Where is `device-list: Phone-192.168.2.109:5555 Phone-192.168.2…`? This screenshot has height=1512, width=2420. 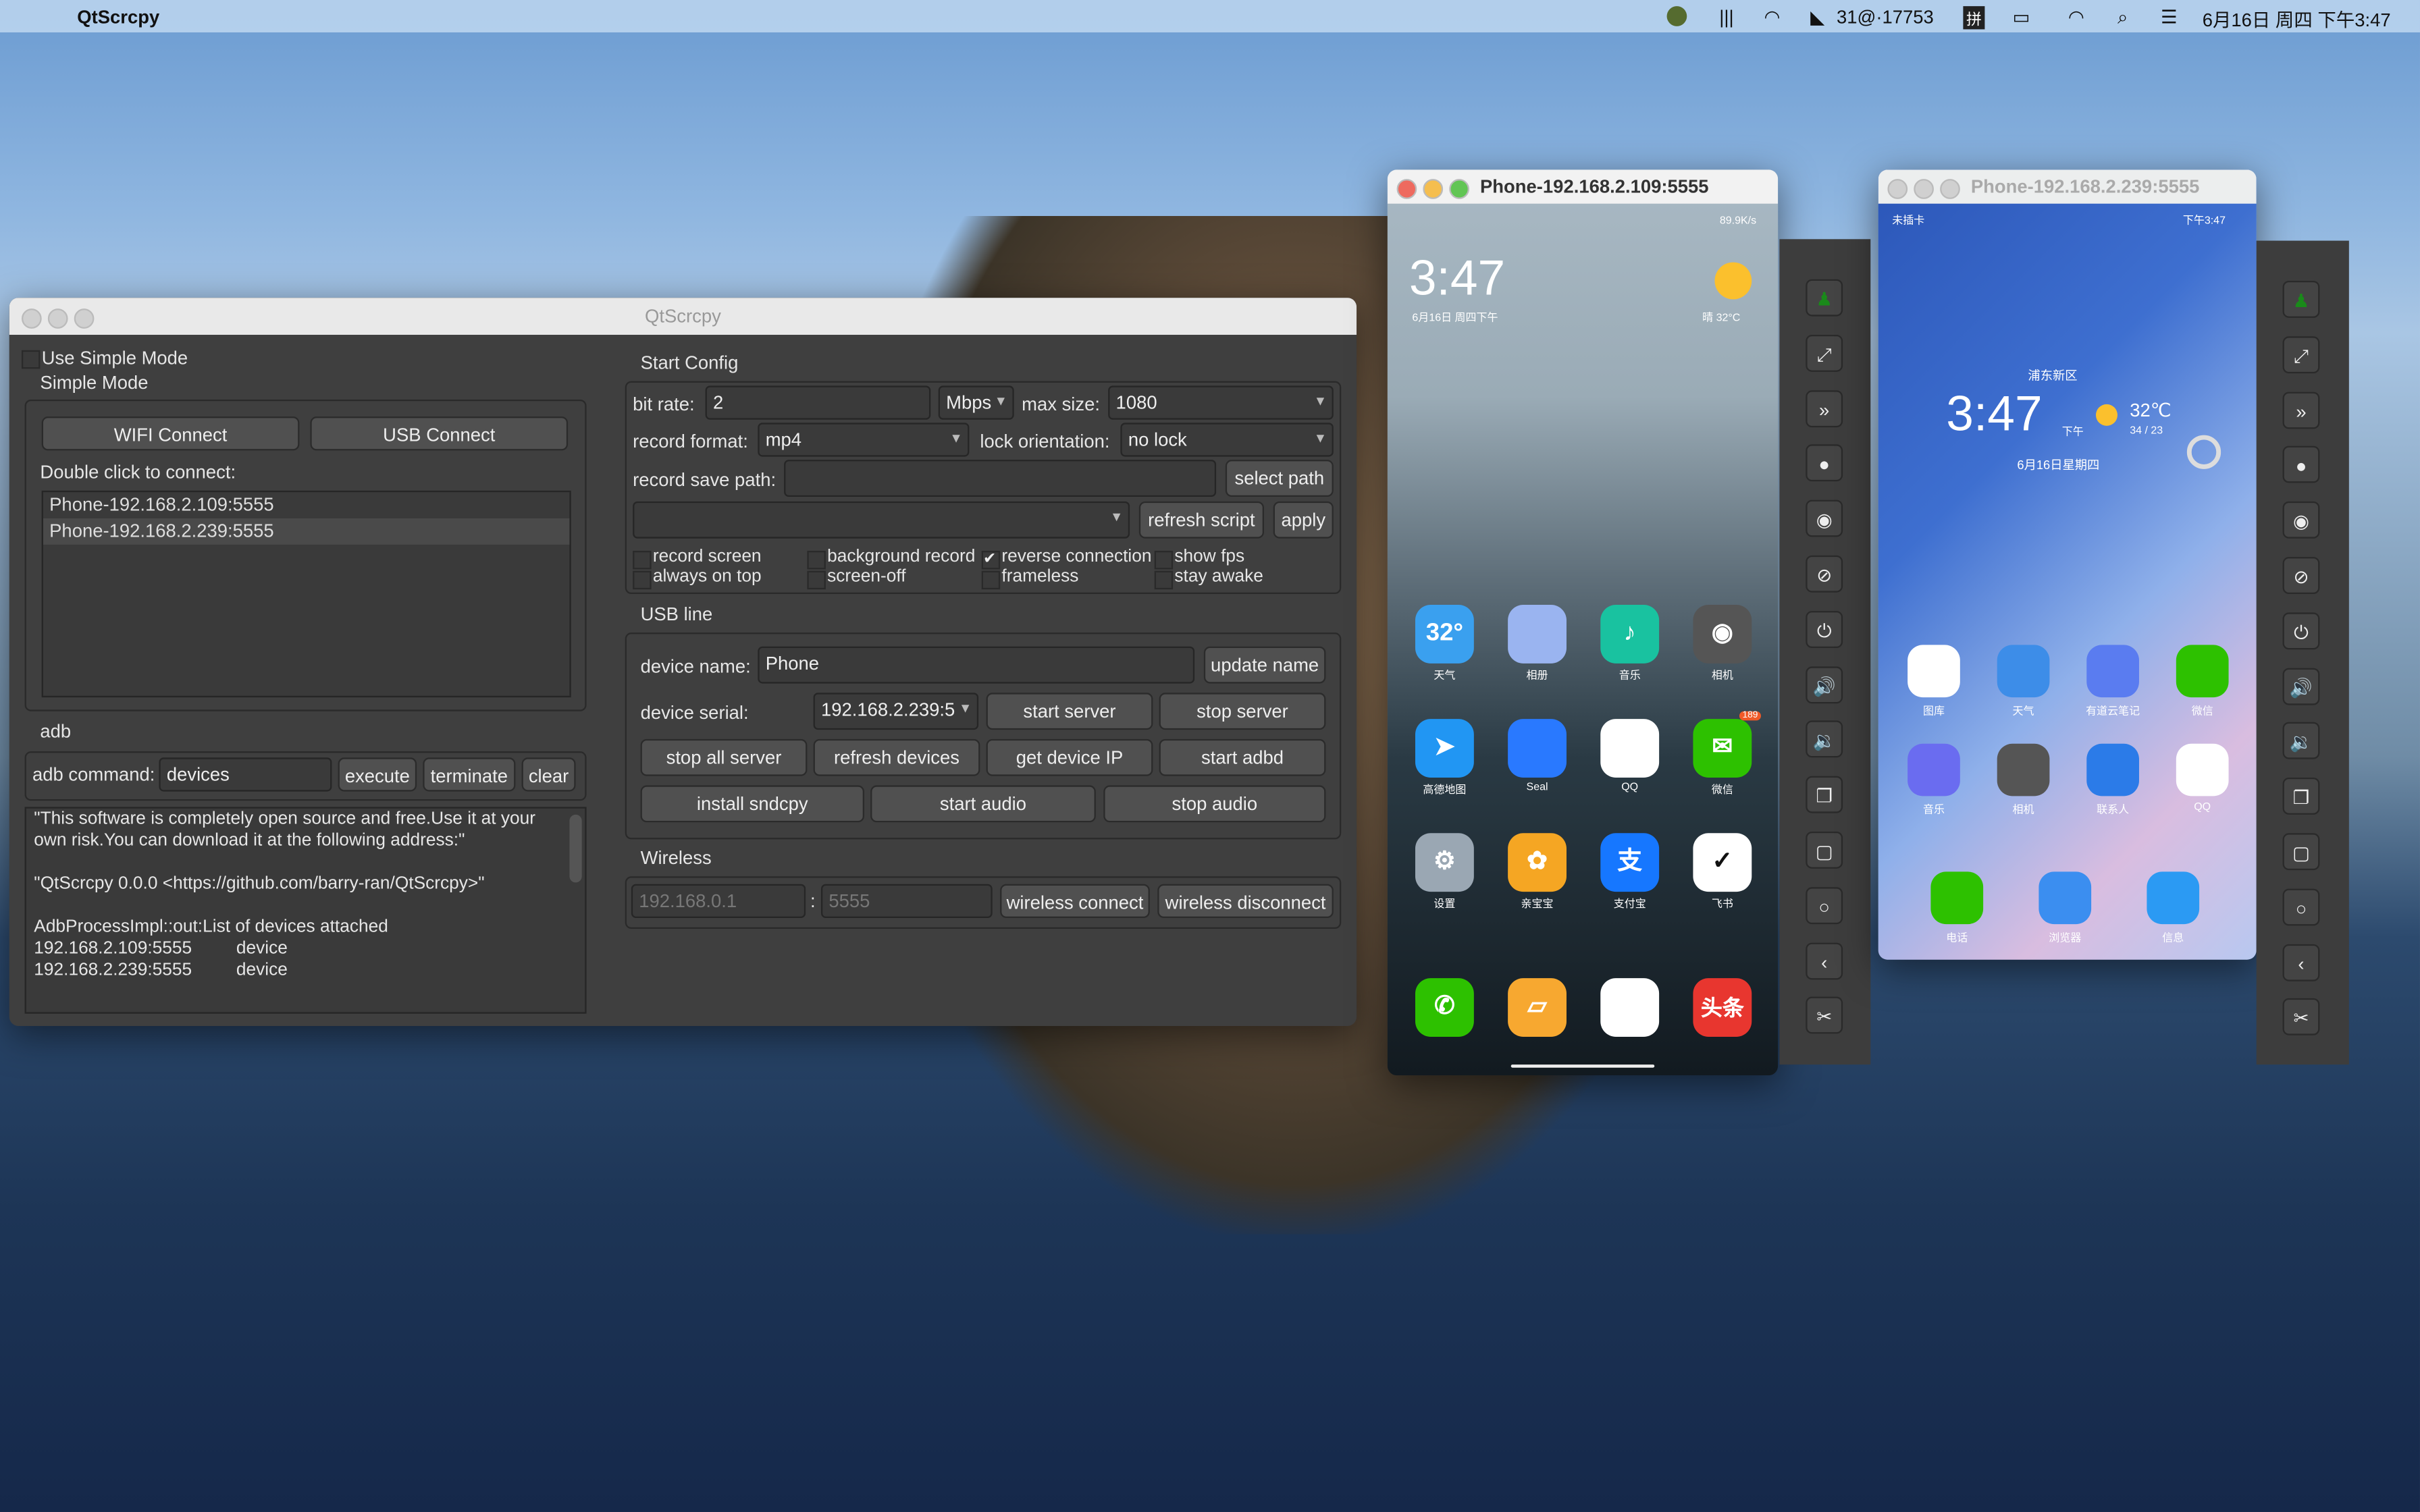 device-list: Phone-192.168.2.109:5555 Phone-192.168.2… is located at coordinates (306, 594).